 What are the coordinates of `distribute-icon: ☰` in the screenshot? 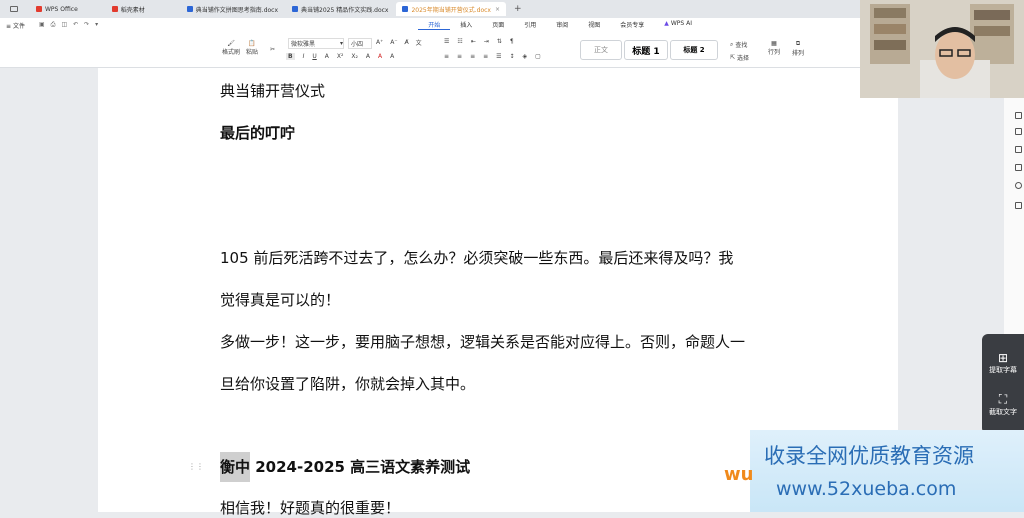 It's located at (498, 56).